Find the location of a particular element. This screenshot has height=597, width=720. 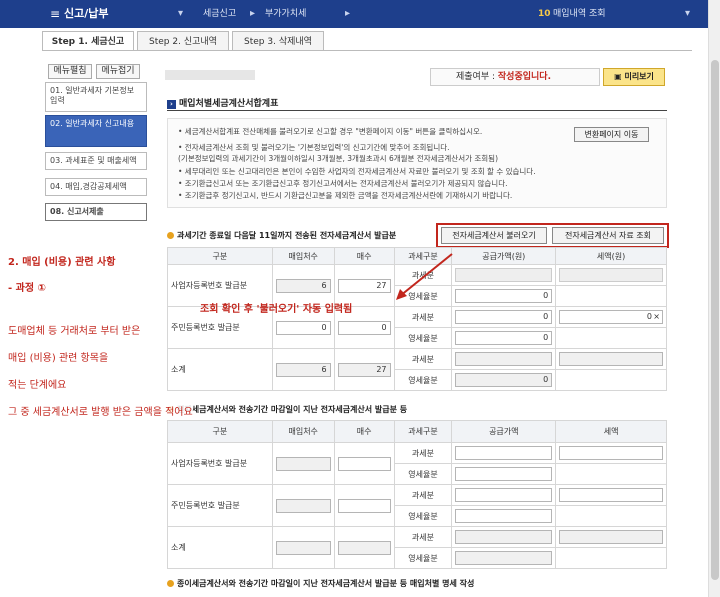

tab-step3: Step 3. 삭제내역 is located at coordinates (278, 41).